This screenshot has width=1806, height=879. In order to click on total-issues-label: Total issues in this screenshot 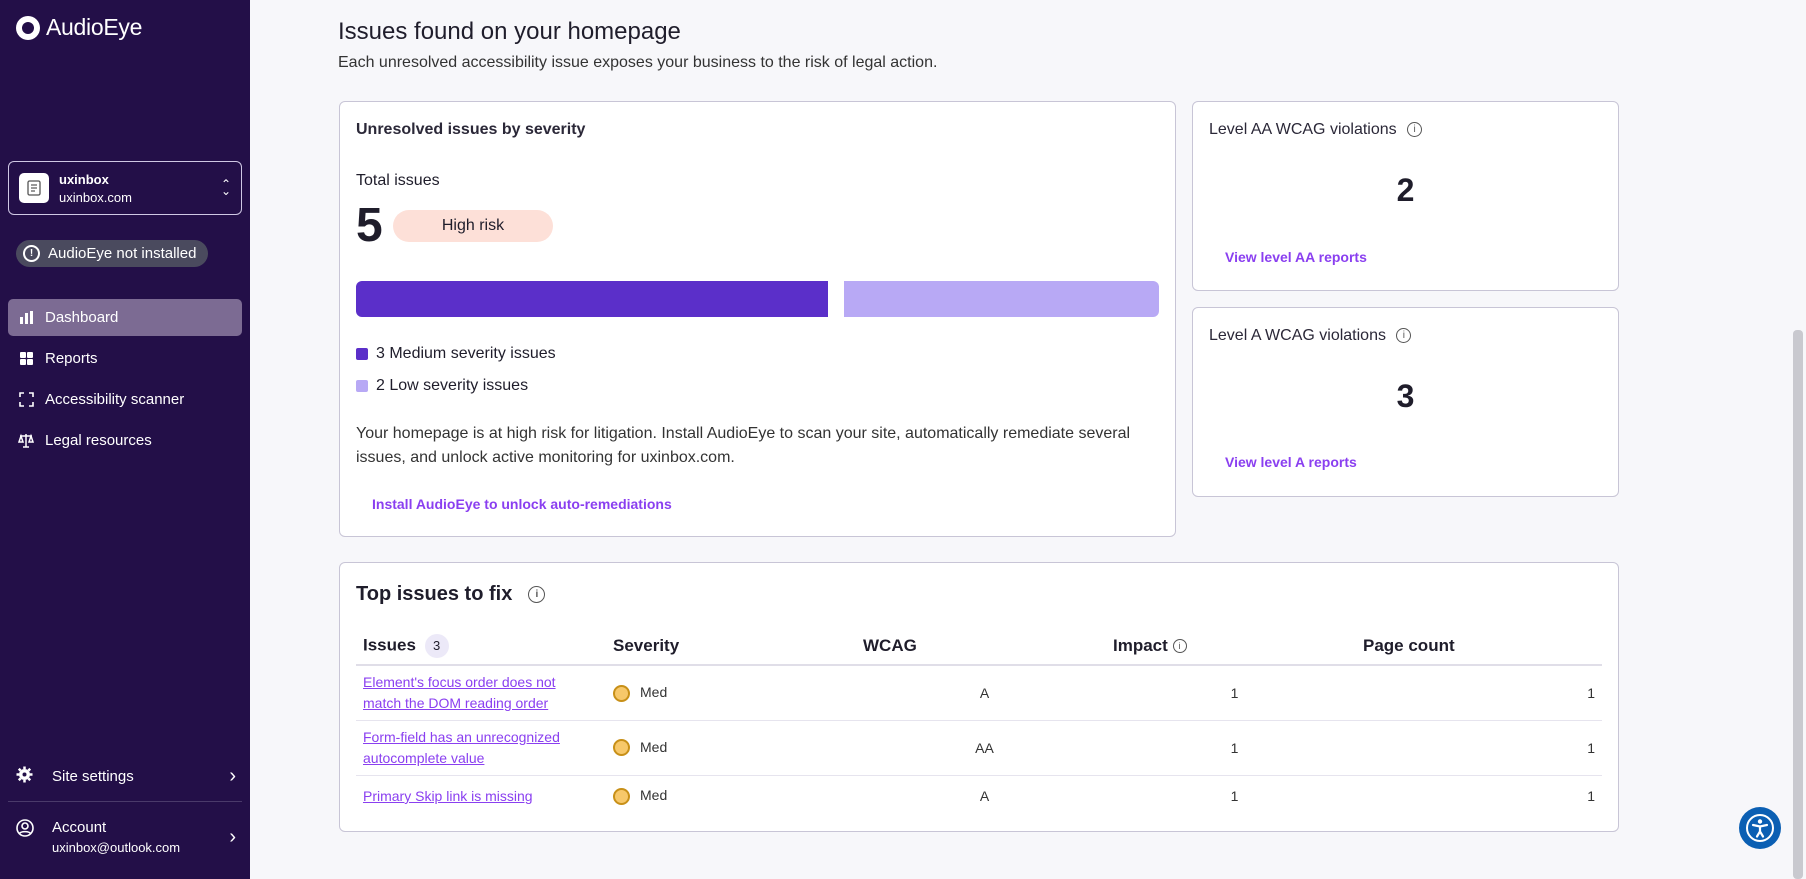, I will do `click(398, 180)`.